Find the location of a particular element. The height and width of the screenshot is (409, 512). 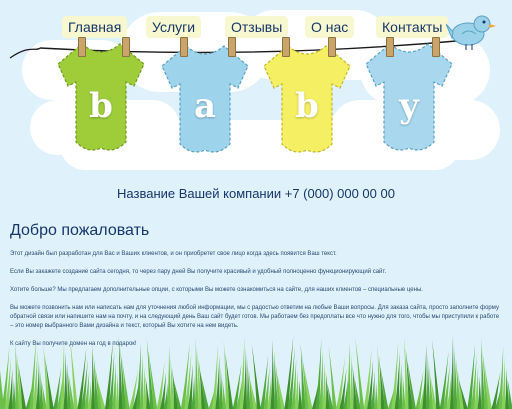

letter-a: a is located at coordinates (205, 106).